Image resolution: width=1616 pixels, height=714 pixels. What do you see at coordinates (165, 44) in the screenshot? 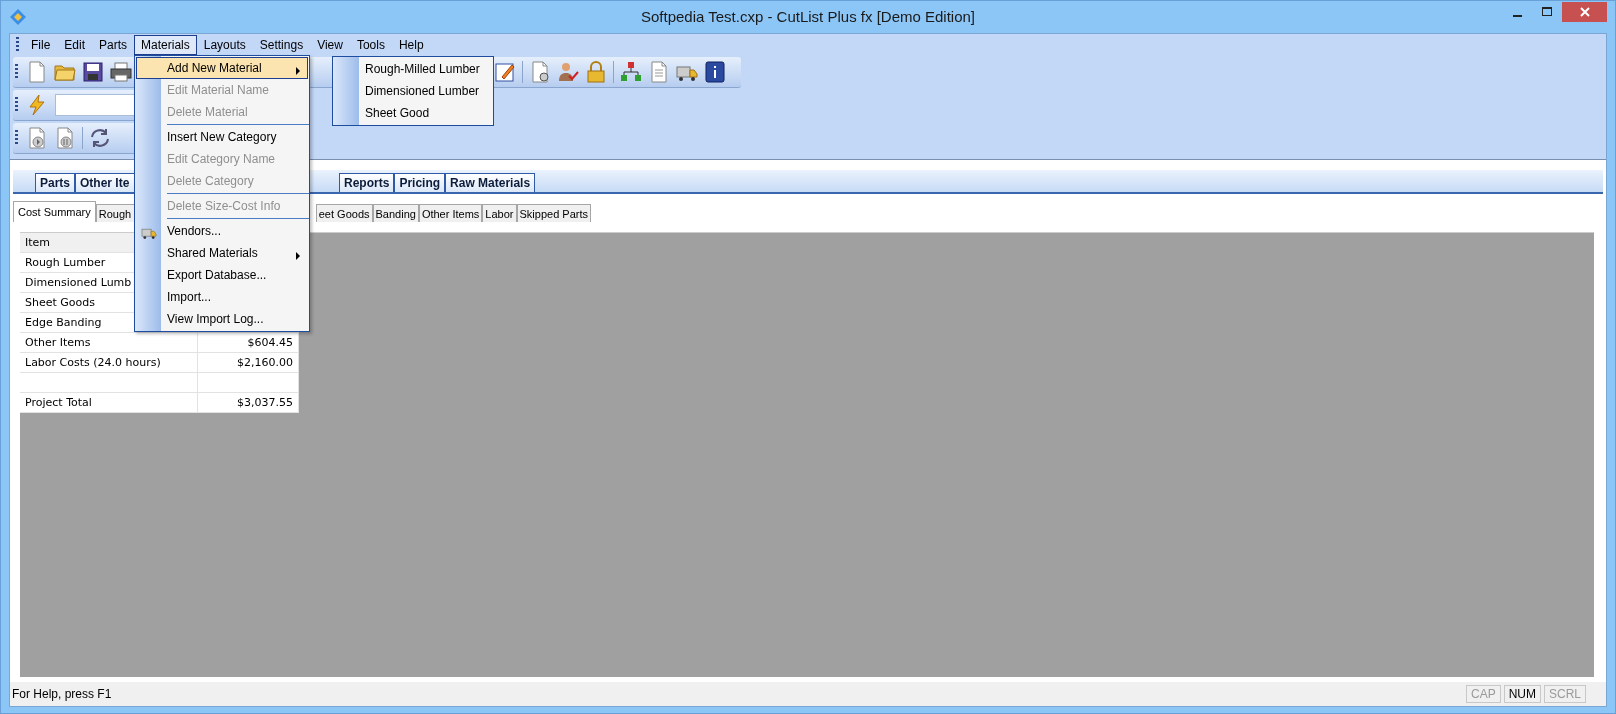
I see `menu-item: Materials` at bounding box center [165, 44].